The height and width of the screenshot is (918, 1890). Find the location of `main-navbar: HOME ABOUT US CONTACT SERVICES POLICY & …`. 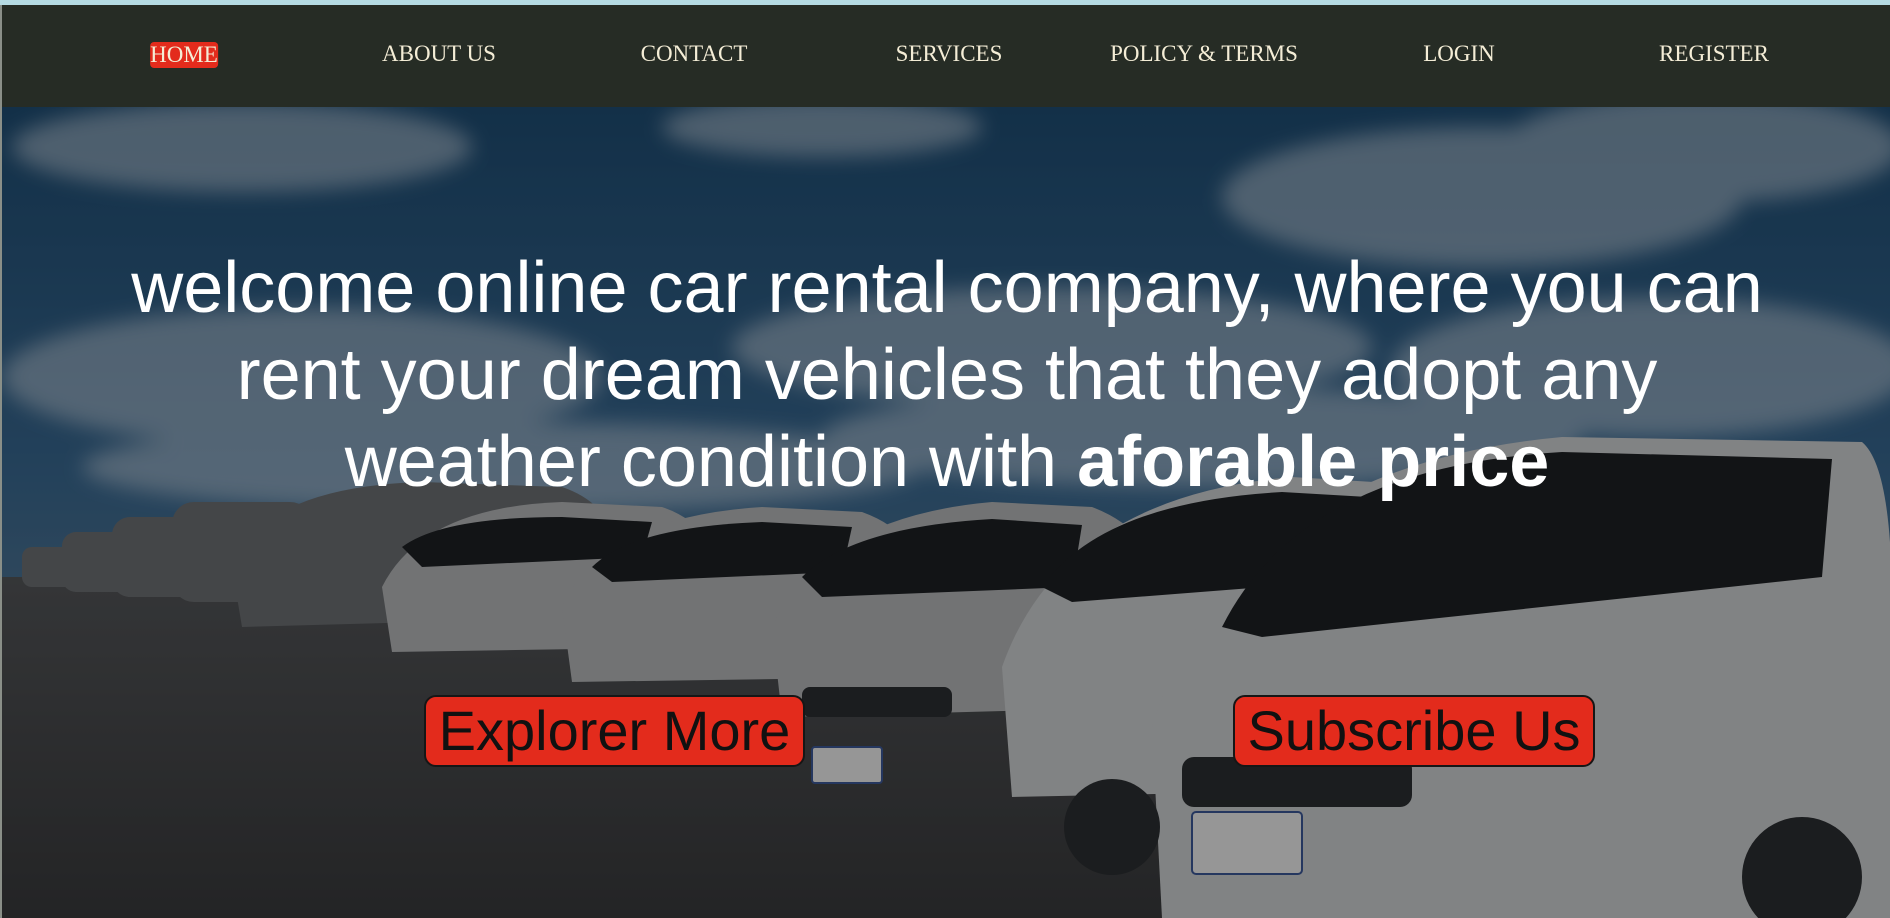

main-navbar: HOME ABOUT US CONTACT SERVICES POLICY & … is located at coordinates (945, 56).